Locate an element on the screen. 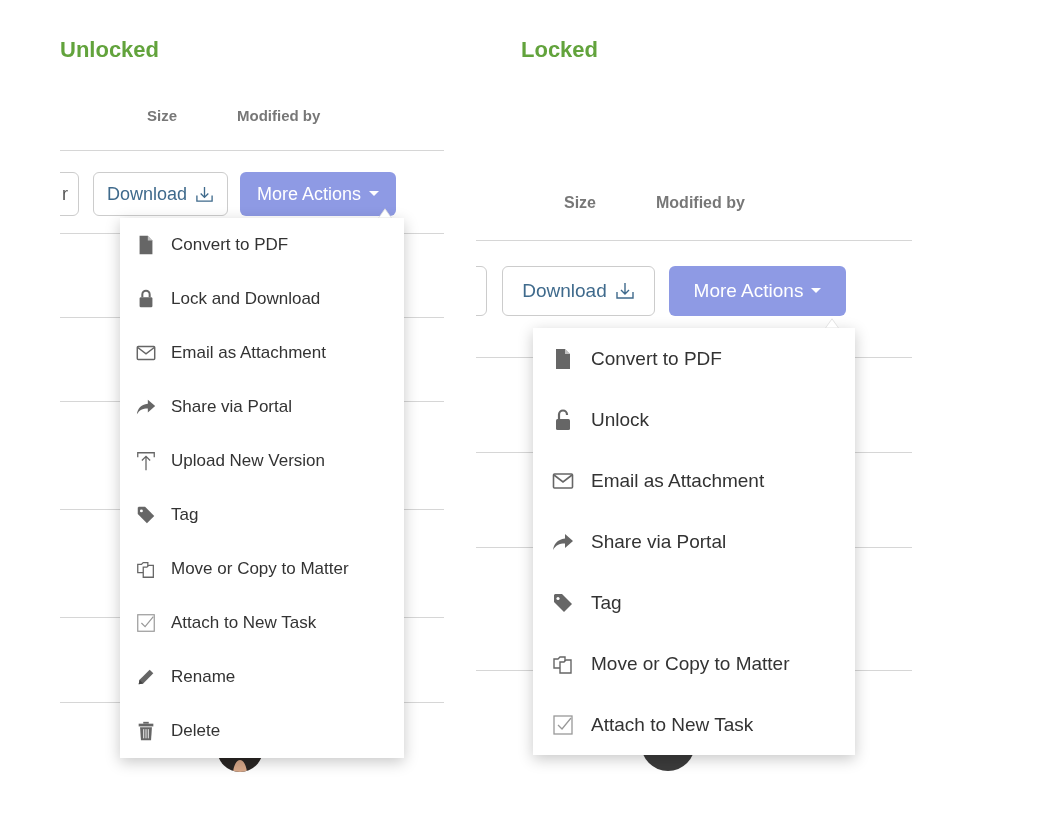 The width and height of the screenshot is (1050, 838). section-heading: Locked is located at coordinates (560, 50).